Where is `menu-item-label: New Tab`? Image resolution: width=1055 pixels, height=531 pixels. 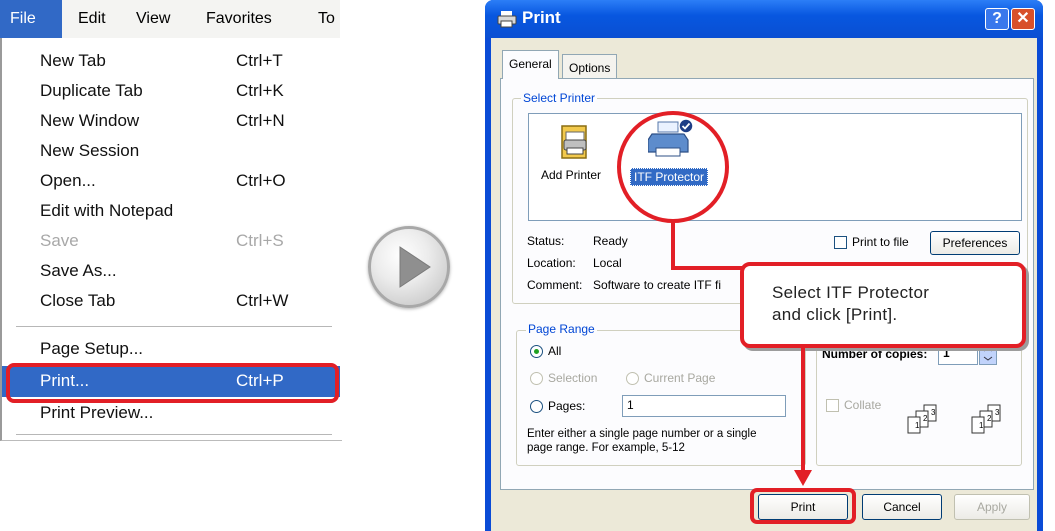 menu-item-label: New Tab is located at coordinates (73, 60).